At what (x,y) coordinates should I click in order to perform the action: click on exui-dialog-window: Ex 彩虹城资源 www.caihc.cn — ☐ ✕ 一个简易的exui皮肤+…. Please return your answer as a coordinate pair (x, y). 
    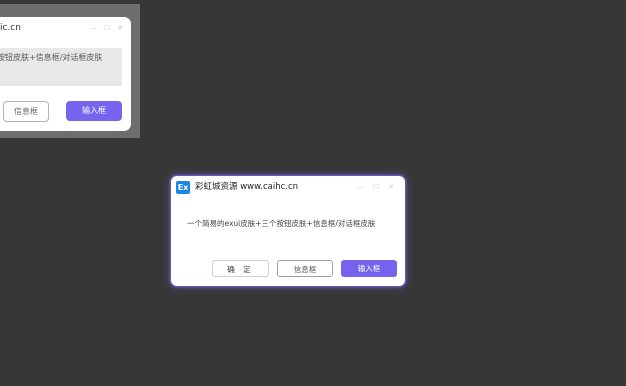
    Looking at the image, I should click on (288, 231).